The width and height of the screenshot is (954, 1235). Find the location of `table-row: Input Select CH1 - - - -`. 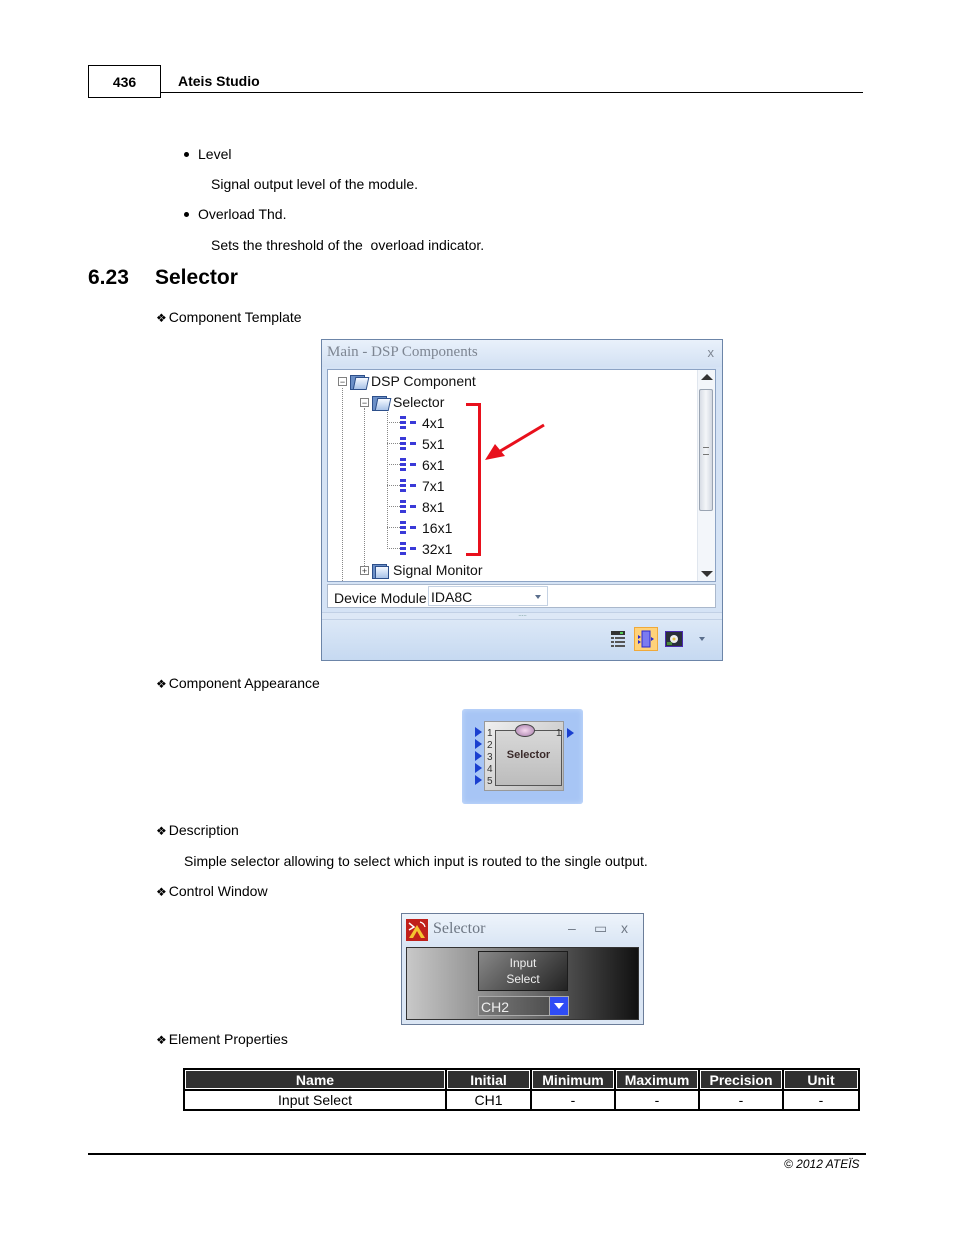

table-row: Input Select CH1 - - - - is located at coordinates (521, 1100).